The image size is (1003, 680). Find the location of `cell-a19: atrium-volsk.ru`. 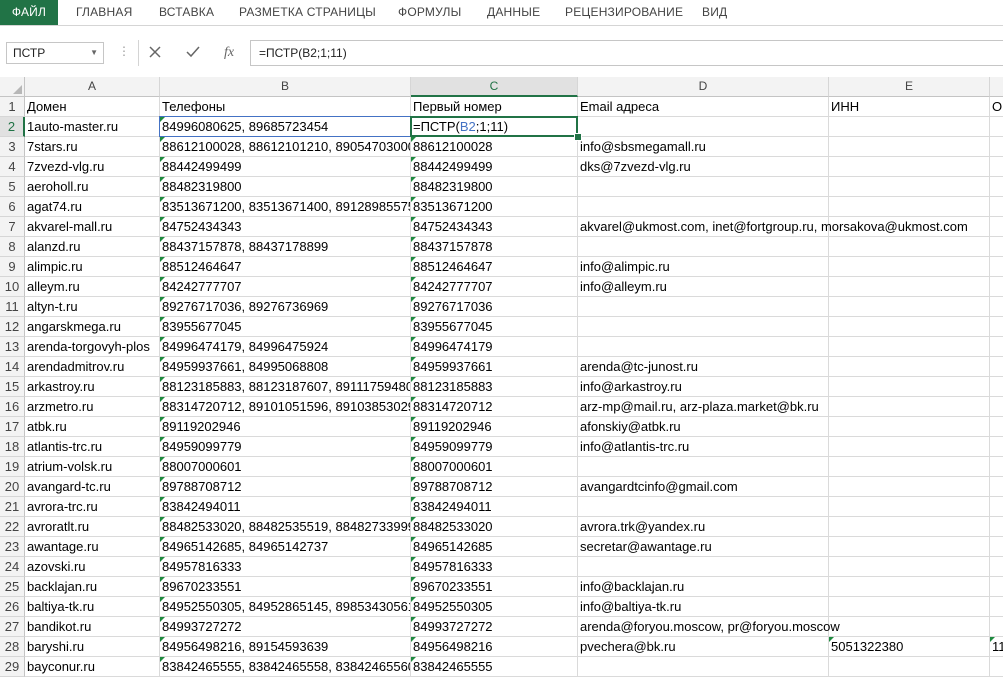

cell-a19: atrium-volsk.ru is located at coordinates (92, 467).